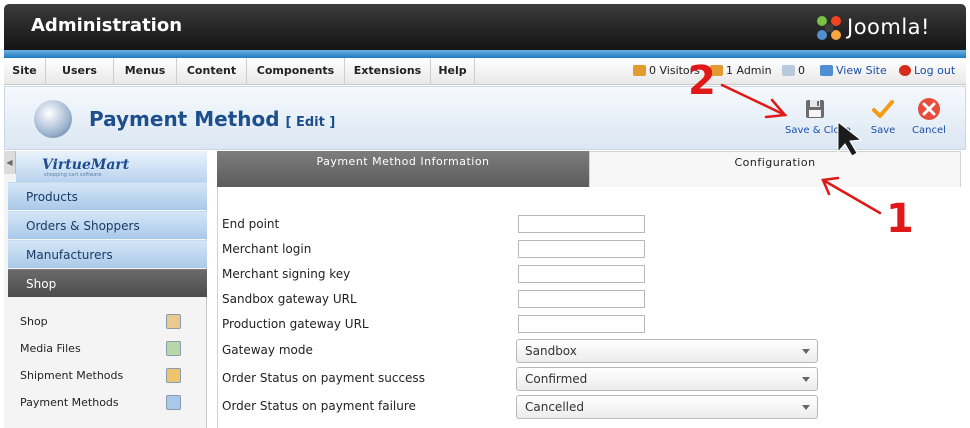 Image resolution: width=970 pixels, height=428 pixels. Describe the element at coordinates (667, 407) in the screenshot. I see `payment-failure-status-select: Cancelled` at that location.